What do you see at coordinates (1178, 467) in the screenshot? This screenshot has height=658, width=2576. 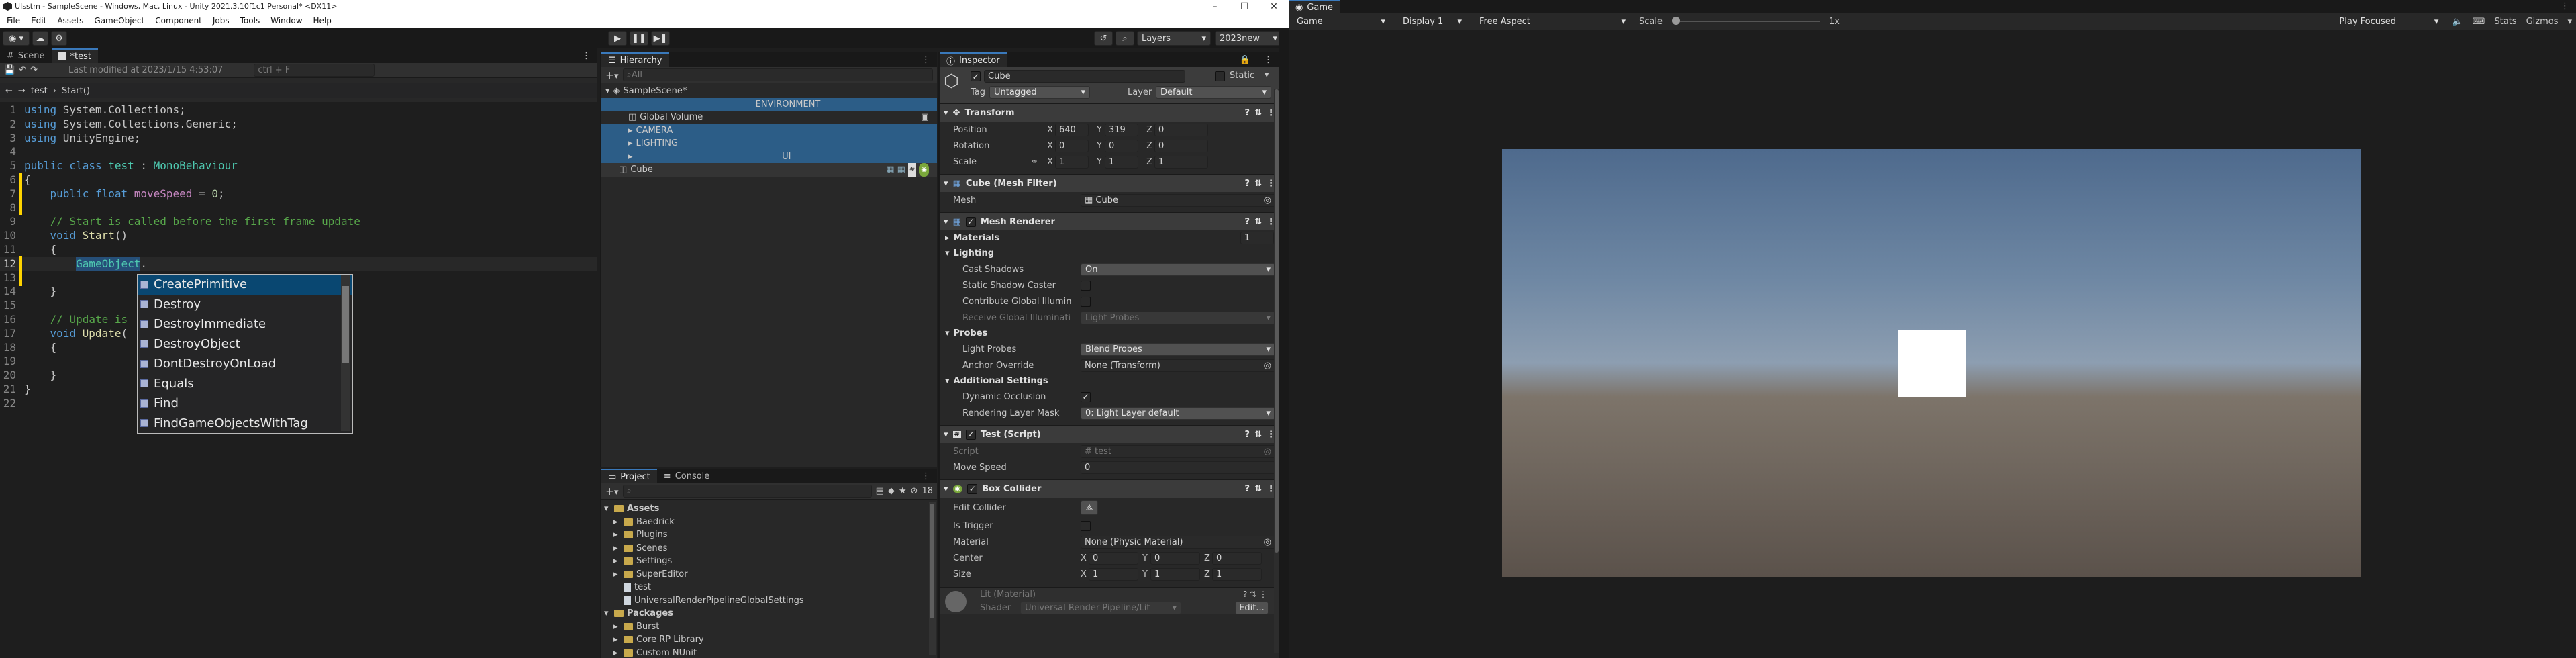 I see `move-speed-field: 0` at bounding box center [1178, 467].